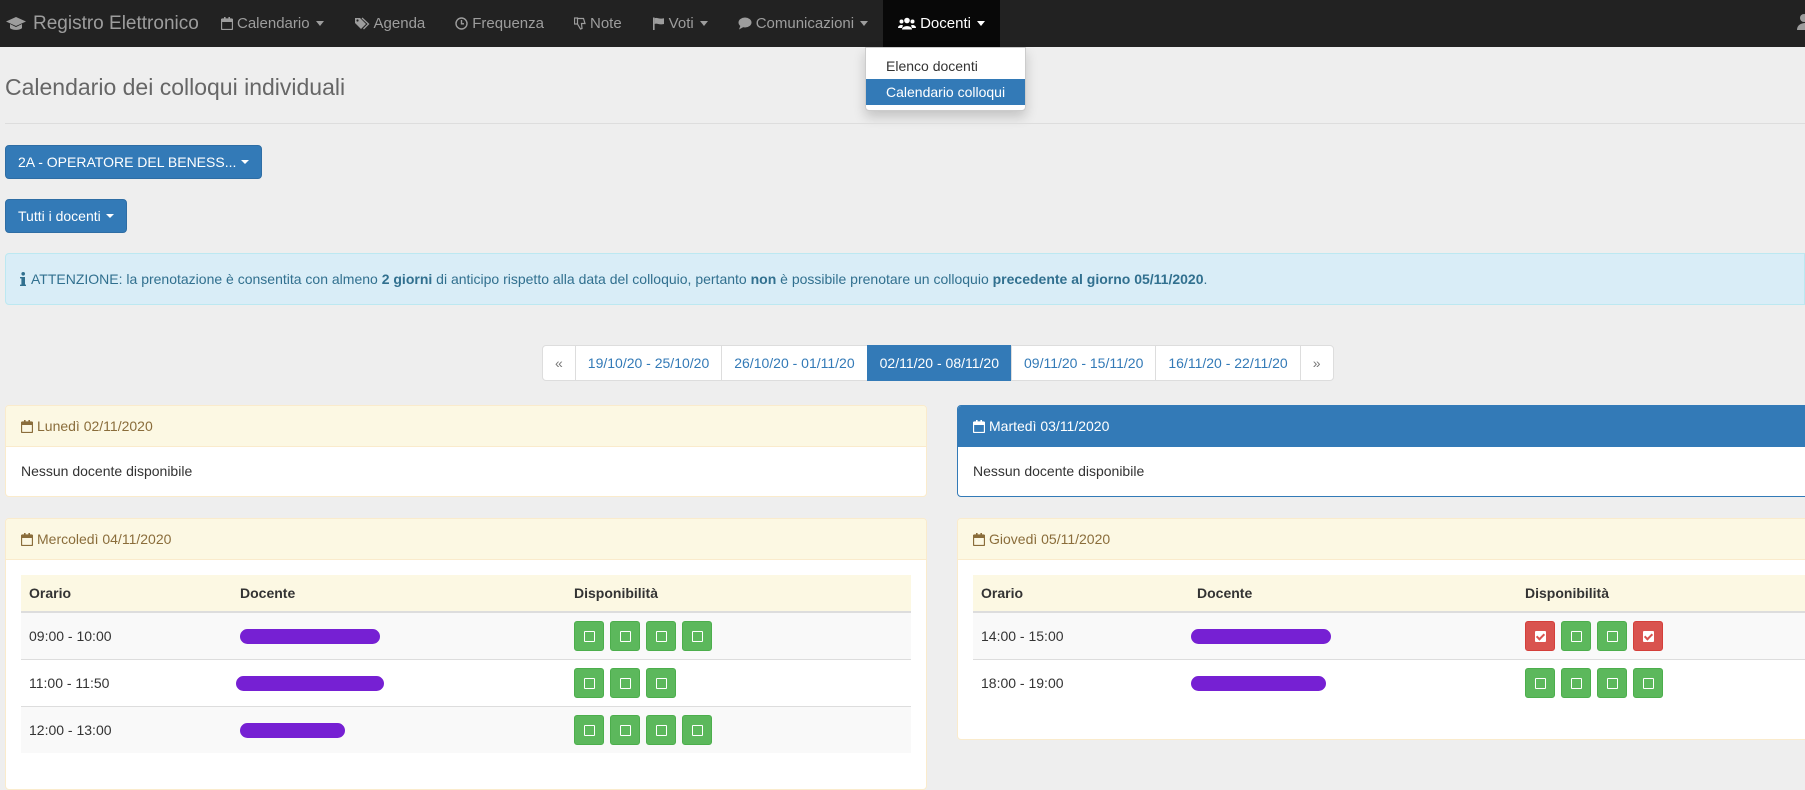 Image resolution: width=1805 pixels, height=790 pixels. I want to click on table-row: 14:00 - 15:00, so click(1389, 635).